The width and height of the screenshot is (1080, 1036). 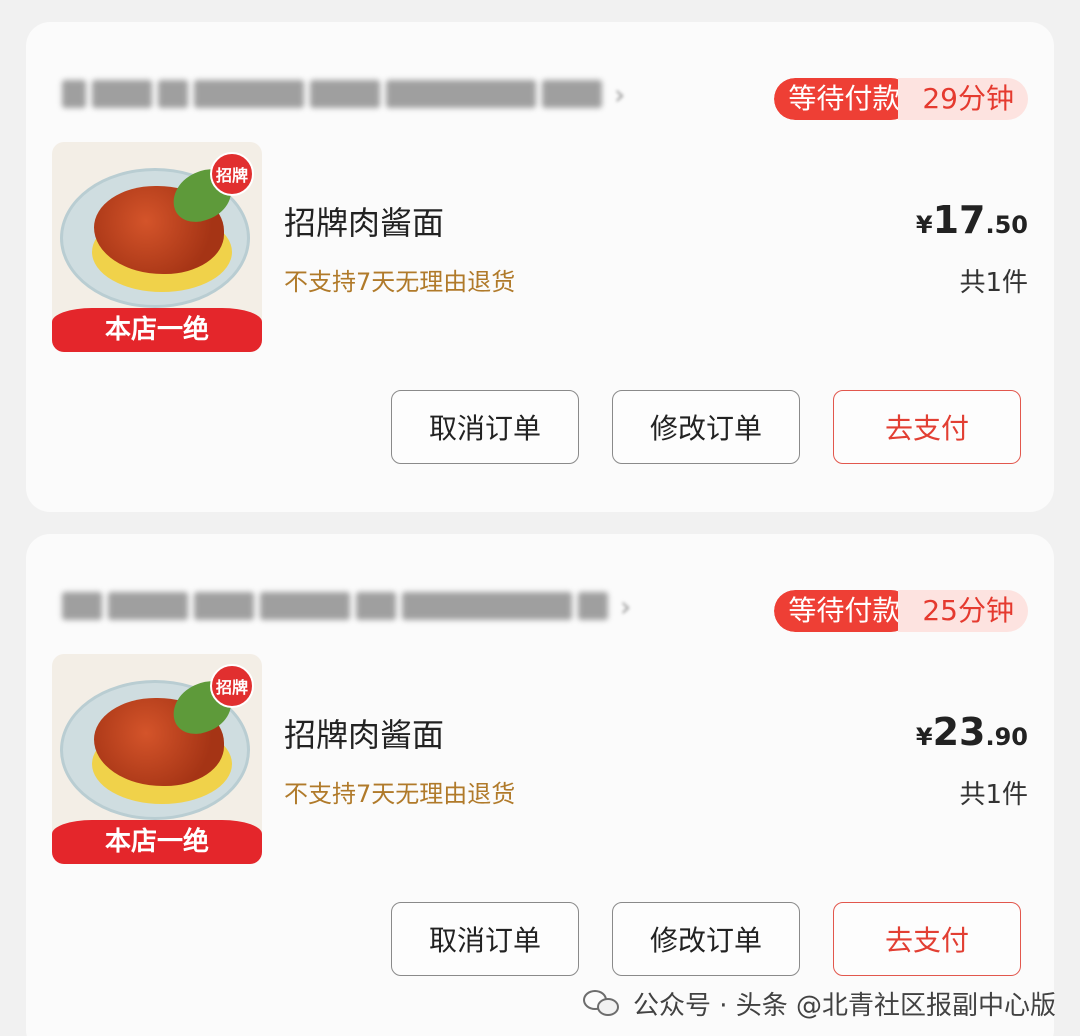 What do you see at coordinates (1006, 737) in the screenshot?
I see `price-decimal: .90` at bounding box center [1006, 737].